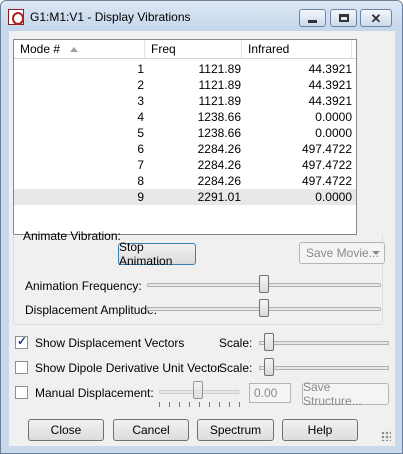 The height and width of the screenshot is (454, 403). I want to click on animation-frequency-slider-thumb, so click(264, 284).